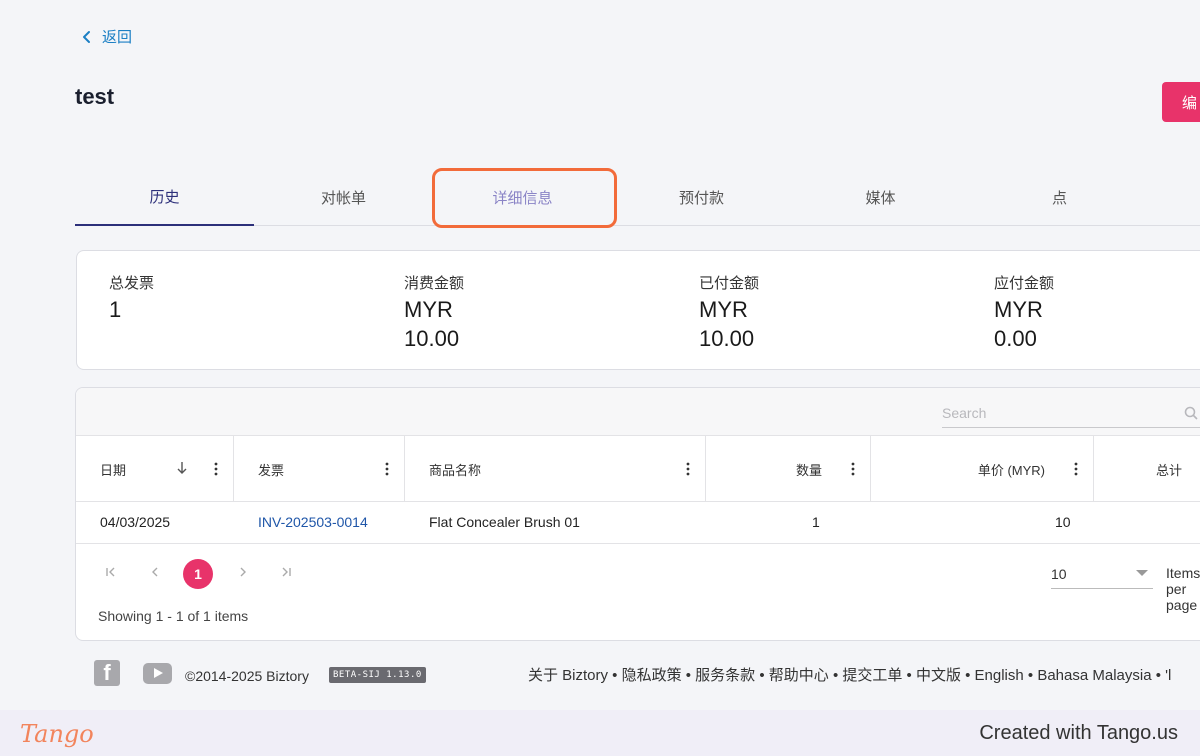 This screenshot has height=756, width=1200. Describe the element at coordinates (115, 309) in the screenshot. I see `summary-value: 1` at that location.